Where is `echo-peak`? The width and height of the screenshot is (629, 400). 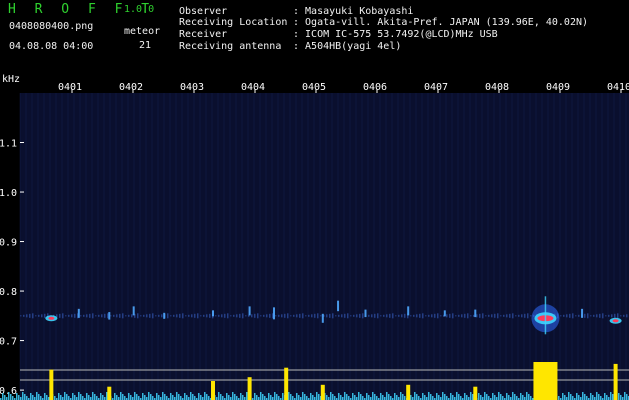 echo-peak is located at coordinates (51, 318).